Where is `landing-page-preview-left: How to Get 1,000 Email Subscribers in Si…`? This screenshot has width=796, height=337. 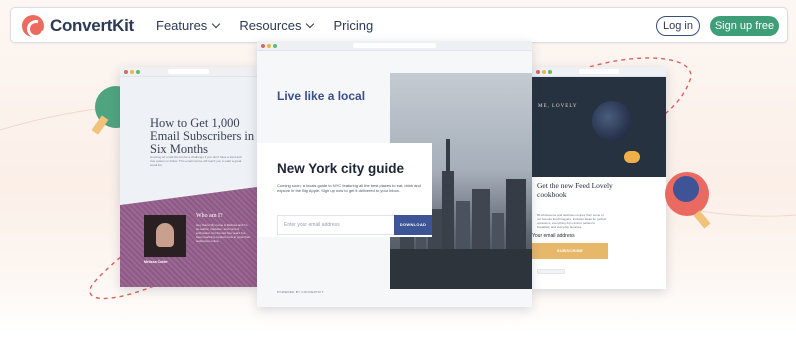
landing-page-preview-left: How to Get 1,000 Email Subscribers in Si… is located at coordinates (188, 177).